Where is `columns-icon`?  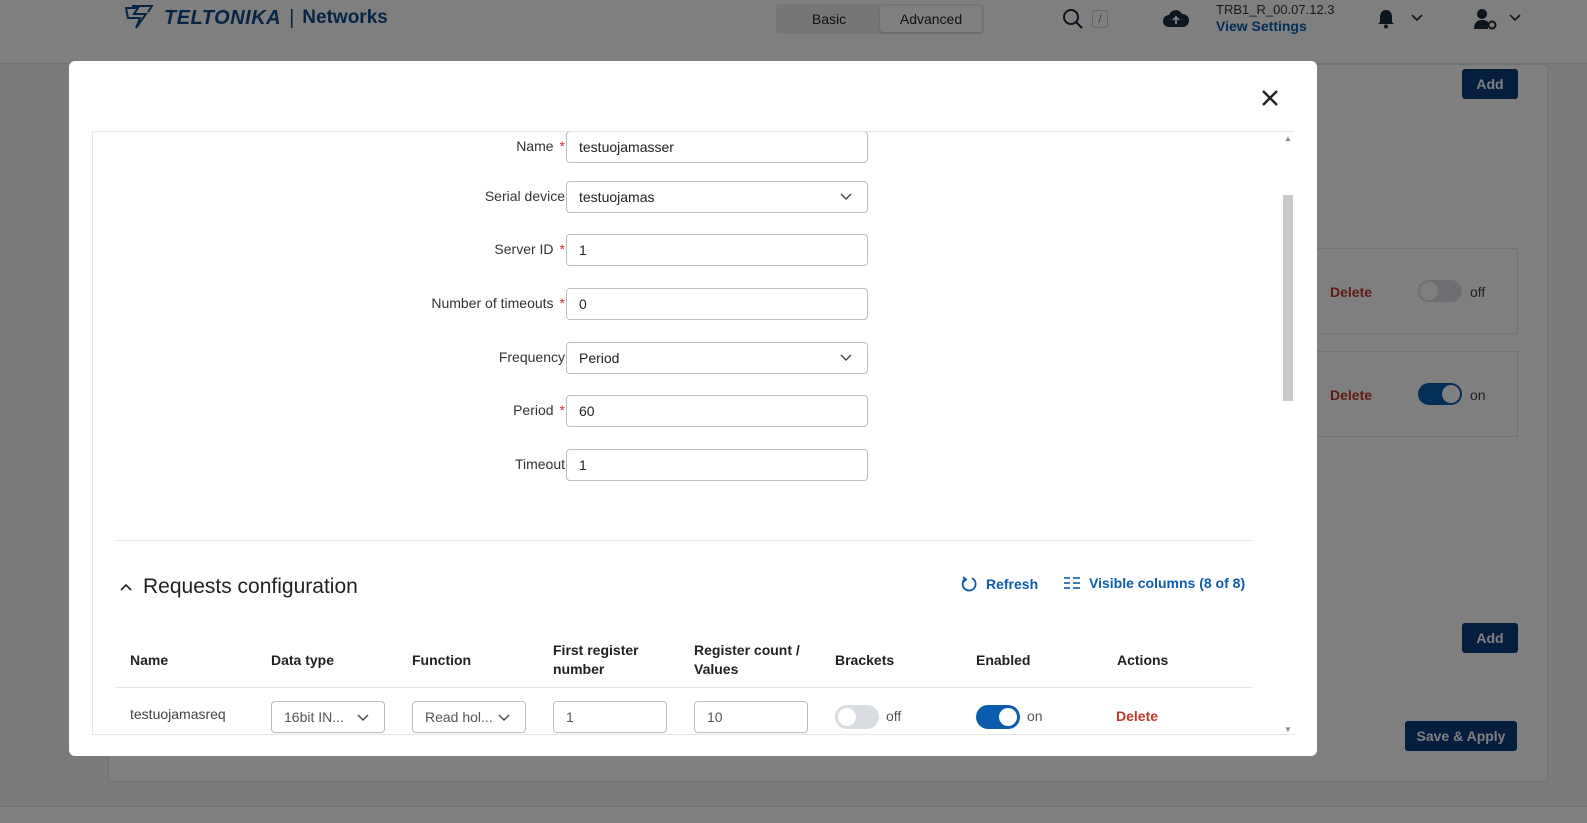 columns-icon is located at coordinates (1072, 583).